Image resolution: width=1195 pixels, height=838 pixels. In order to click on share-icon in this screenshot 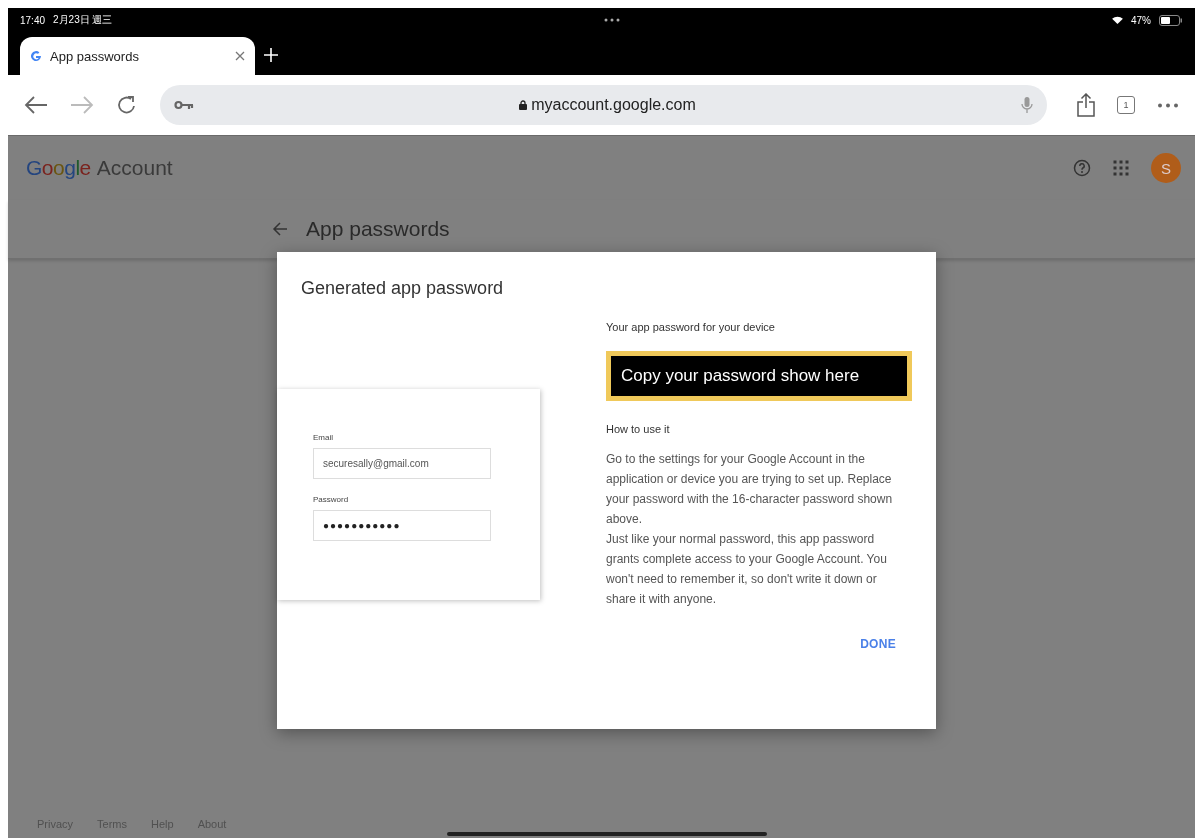, I will do `click(1086, 105)`.